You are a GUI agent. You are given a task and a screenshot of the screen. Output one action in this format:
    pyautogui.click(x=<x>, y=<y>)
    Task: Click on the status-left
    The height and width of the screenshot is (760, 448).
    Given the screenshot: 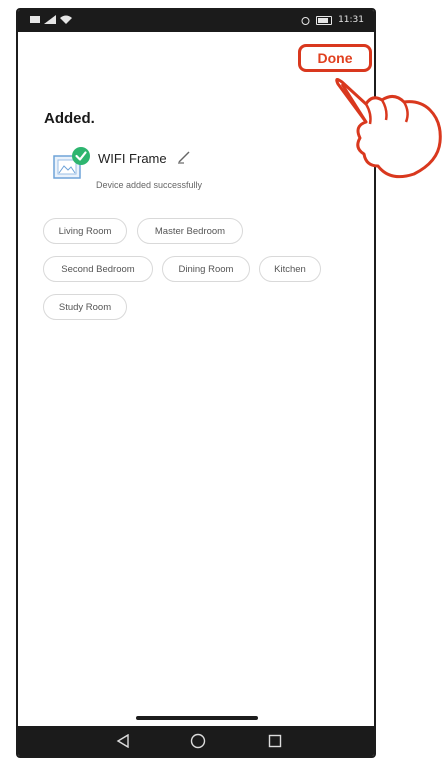 What is the action you would take?
    pyautogui.click(x=51, y=19)
    